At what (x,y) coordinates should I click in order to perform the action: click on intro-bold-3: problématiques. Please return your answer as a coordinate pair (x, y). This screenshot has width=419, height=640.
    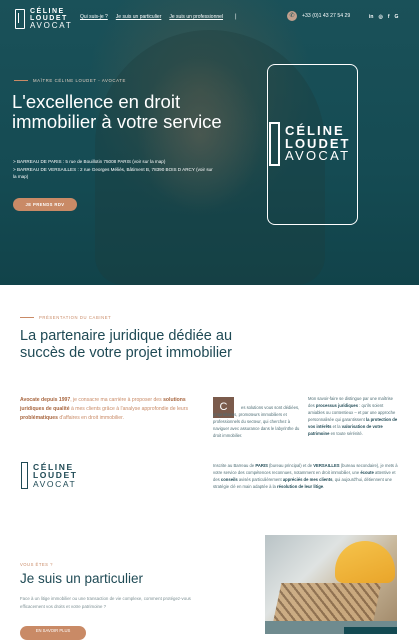
    Looking at the image, I should click on (39, 418).